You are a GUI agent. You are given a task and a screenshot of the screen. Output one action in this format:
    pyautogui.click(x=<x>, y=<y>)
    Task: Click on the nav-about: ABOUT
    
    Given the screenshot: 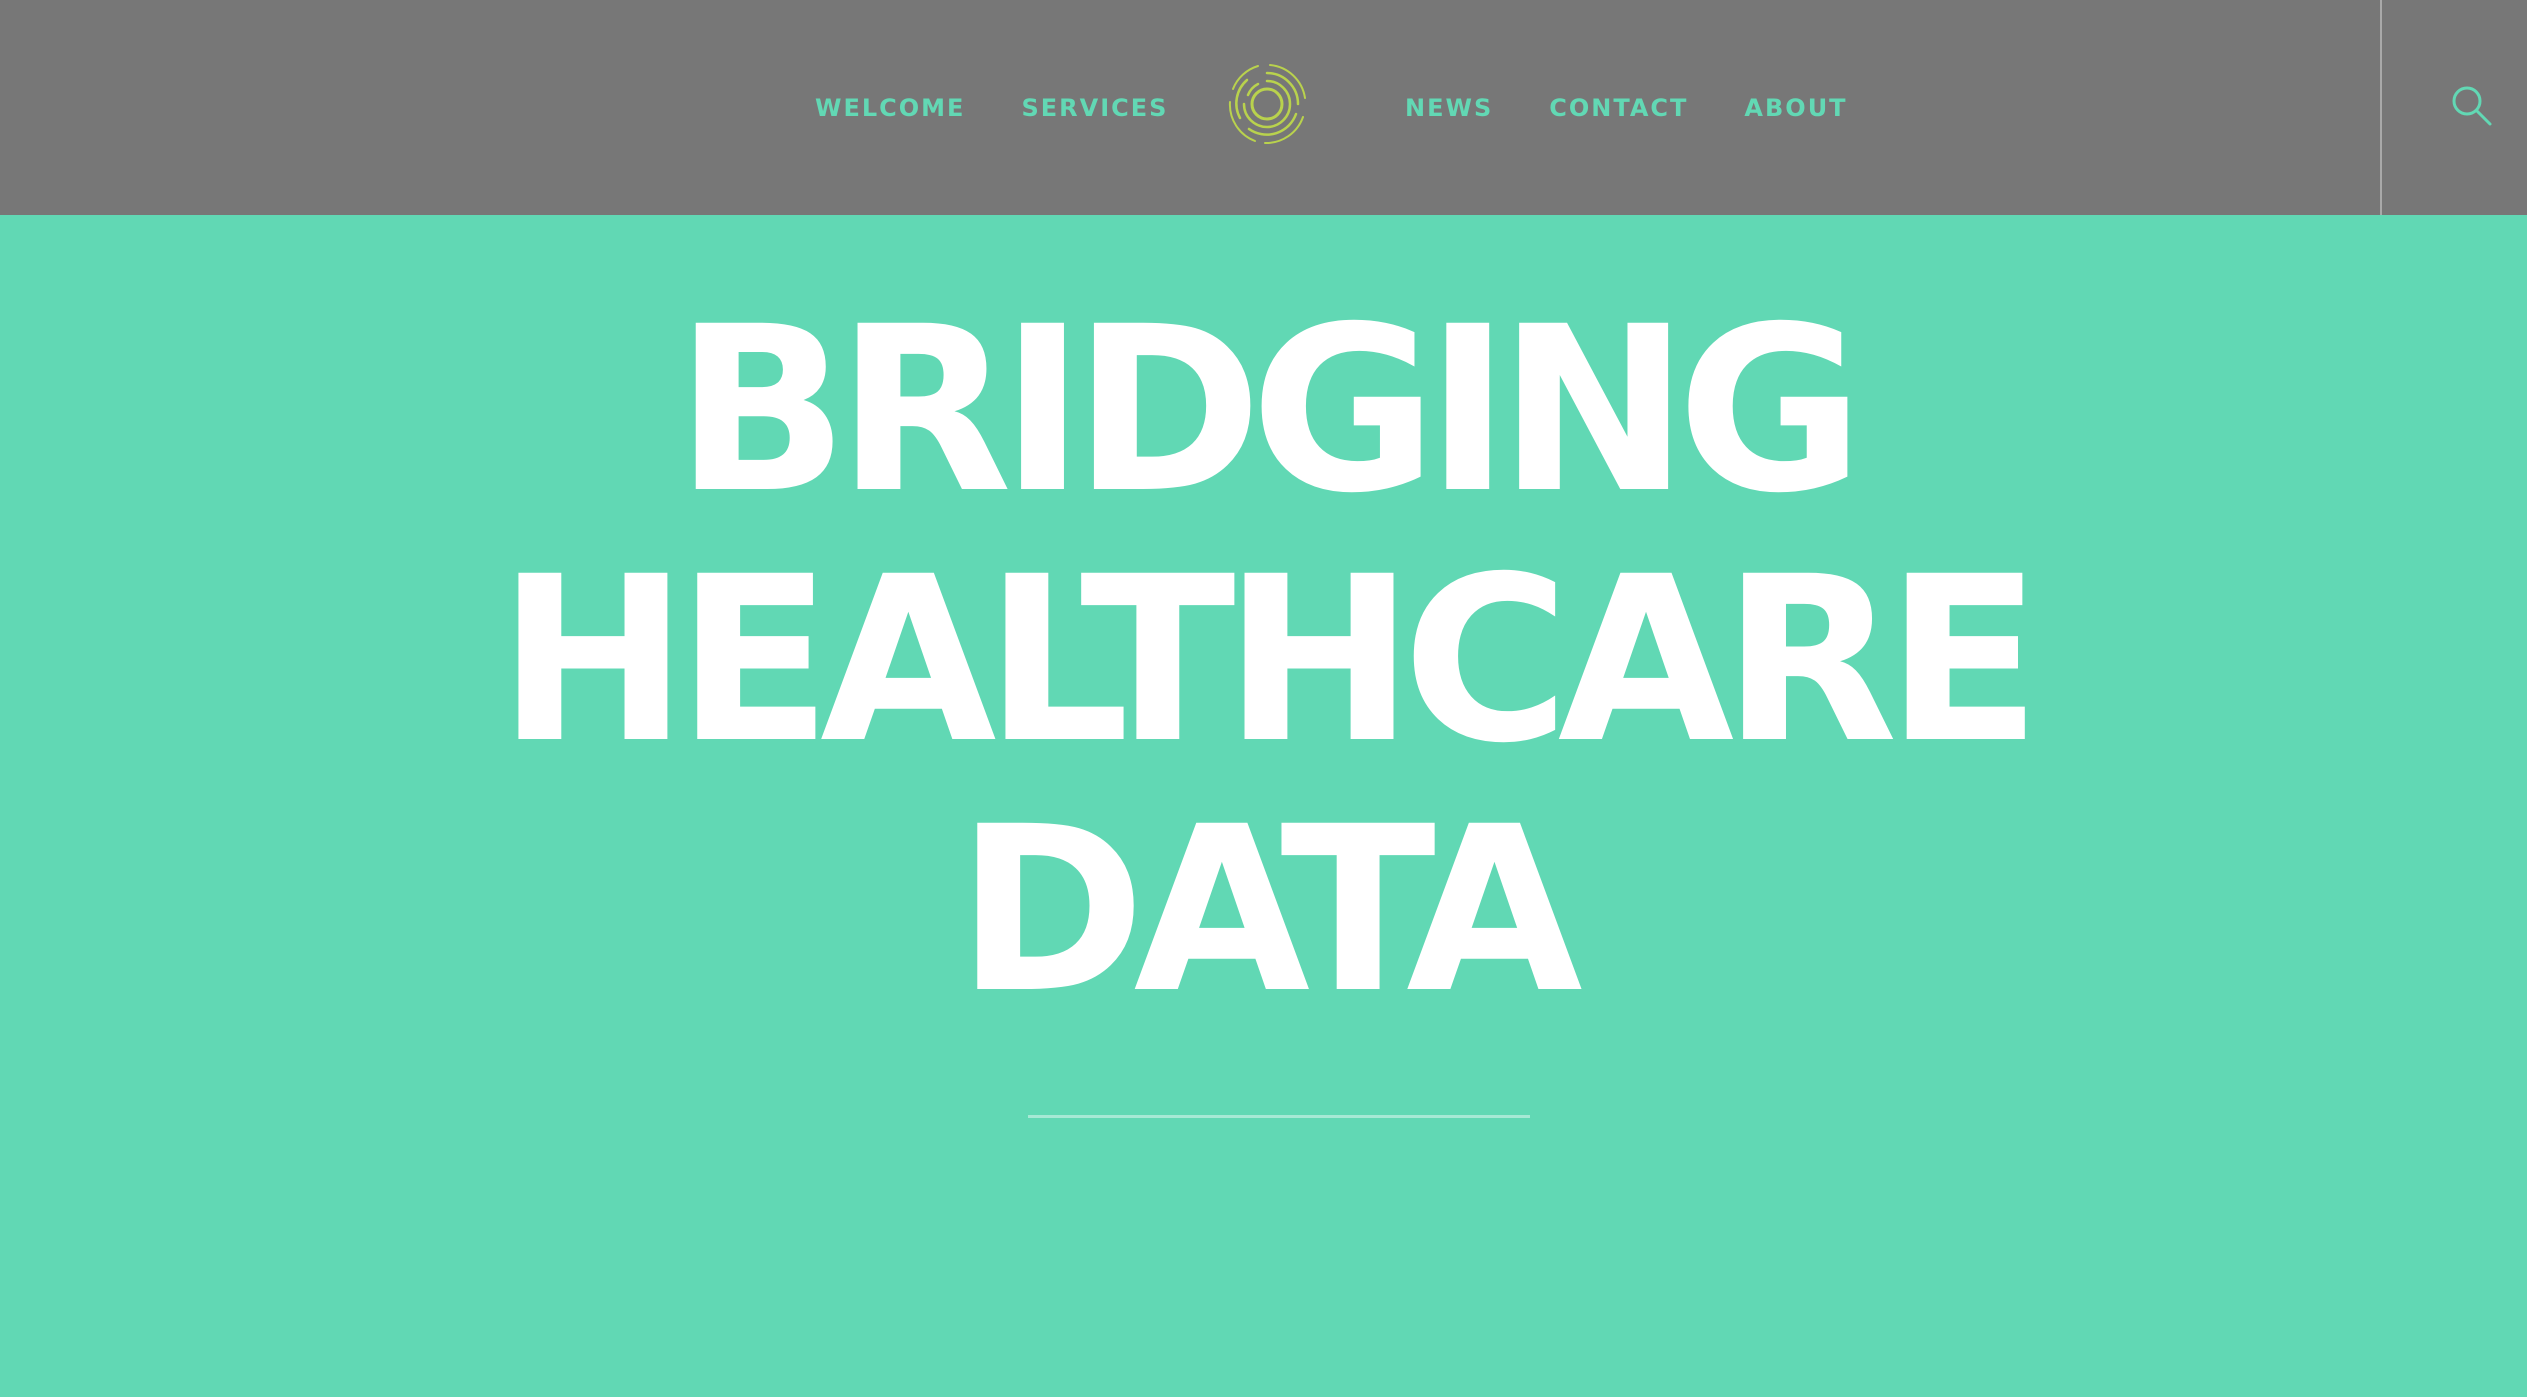 What is the action you would take?
    pyautogui.click(x=1795, y=108)
    